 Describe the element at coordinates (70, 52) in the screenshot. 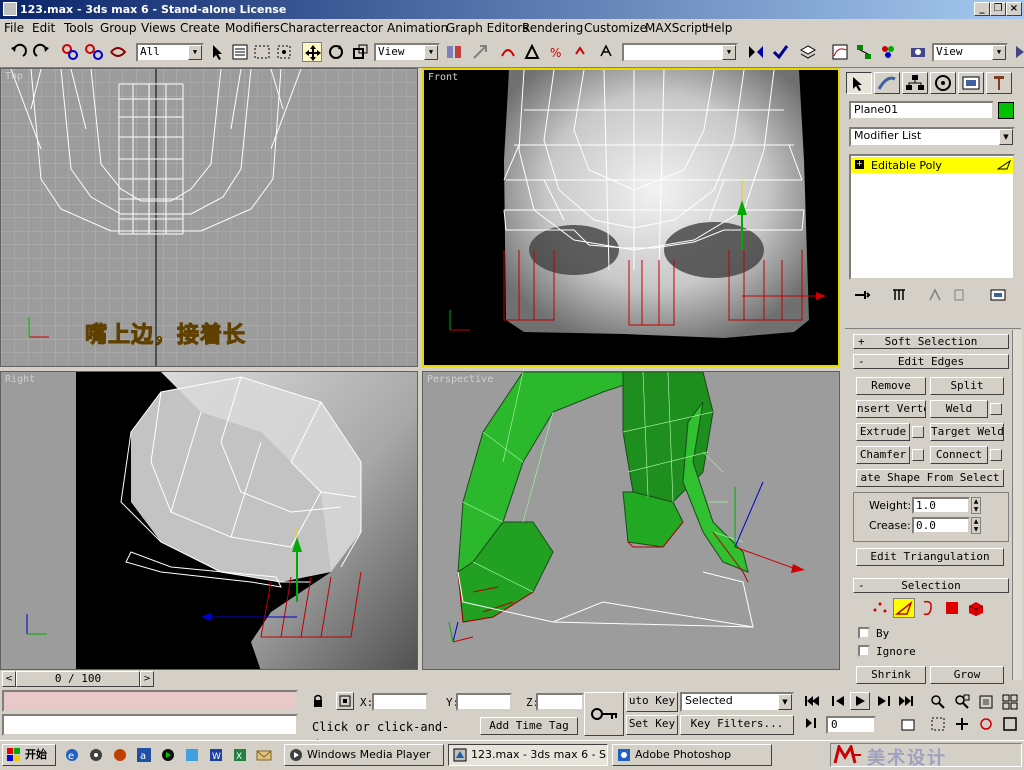

I see `select-link-icon` at that location.